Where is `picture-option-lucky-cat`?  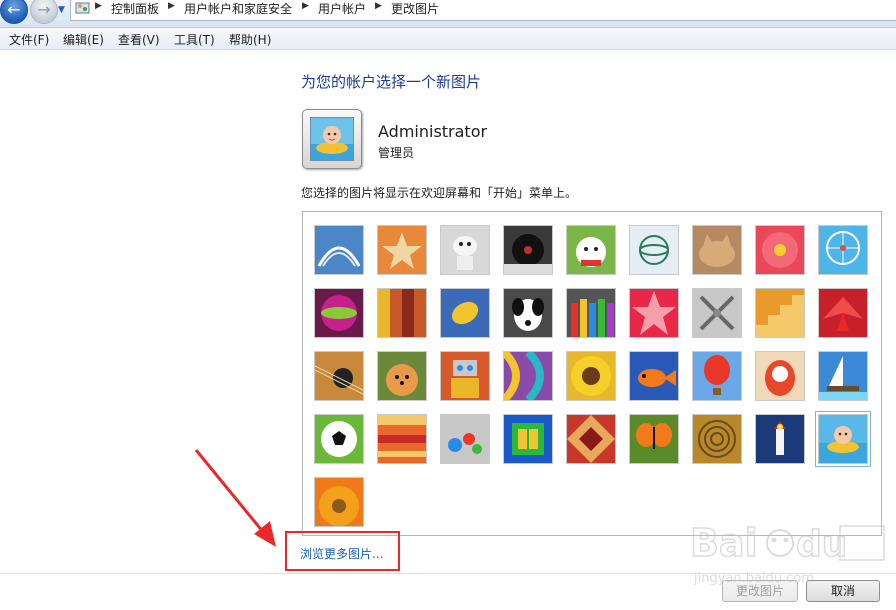 picture-option-lucky-cat is located at coordinates (591, 250).